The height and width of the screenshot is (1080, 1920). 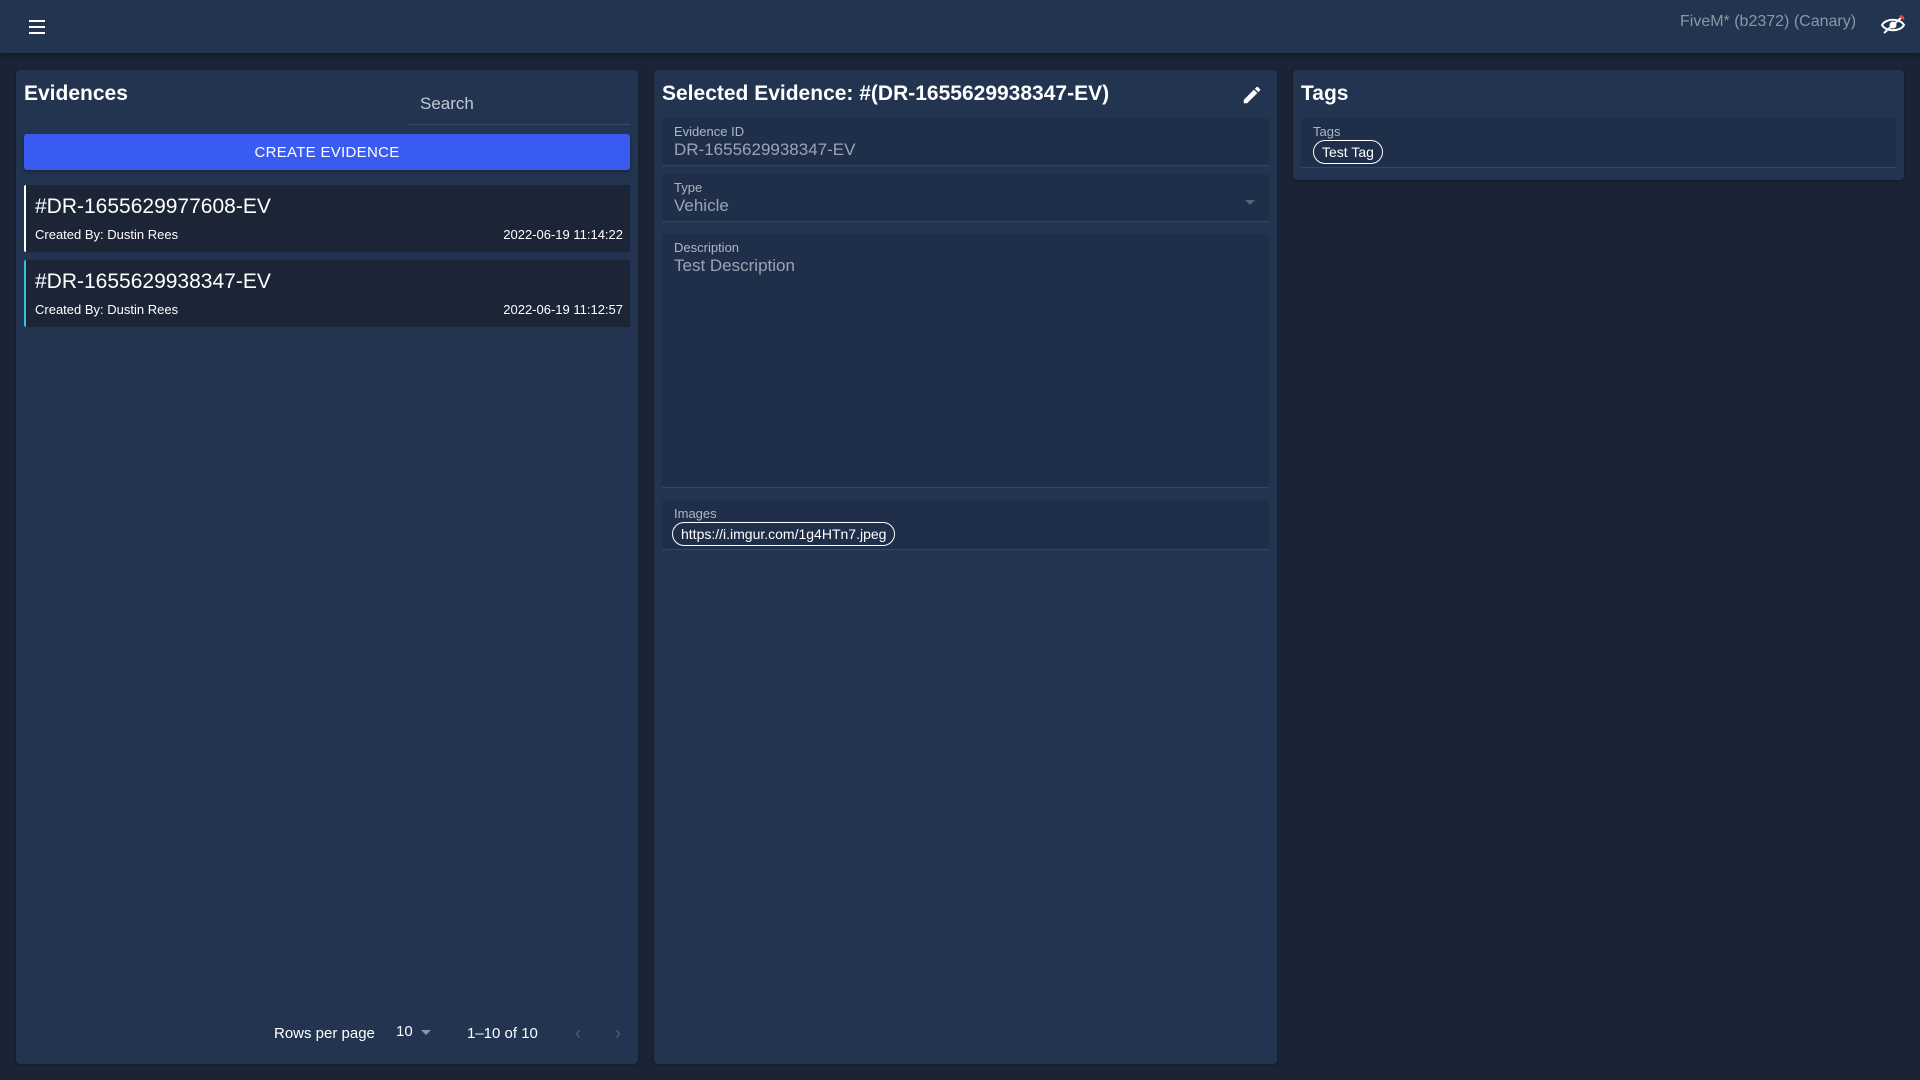 What do you see at coordinates (965, 142) in the screenshot?
I see `evidence-id-field: Evidence ID DR-1655629938347-EV` at bounding box center [965, 142].